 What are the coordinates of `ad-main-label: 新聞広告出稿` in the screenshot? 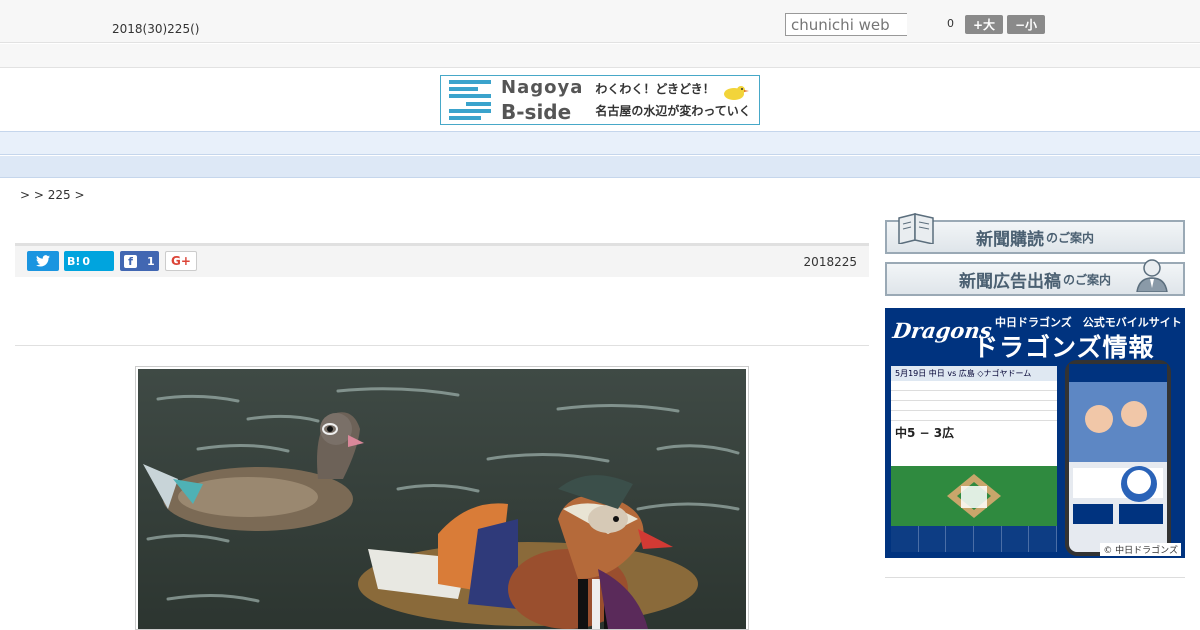 It's located at (1009, 281).